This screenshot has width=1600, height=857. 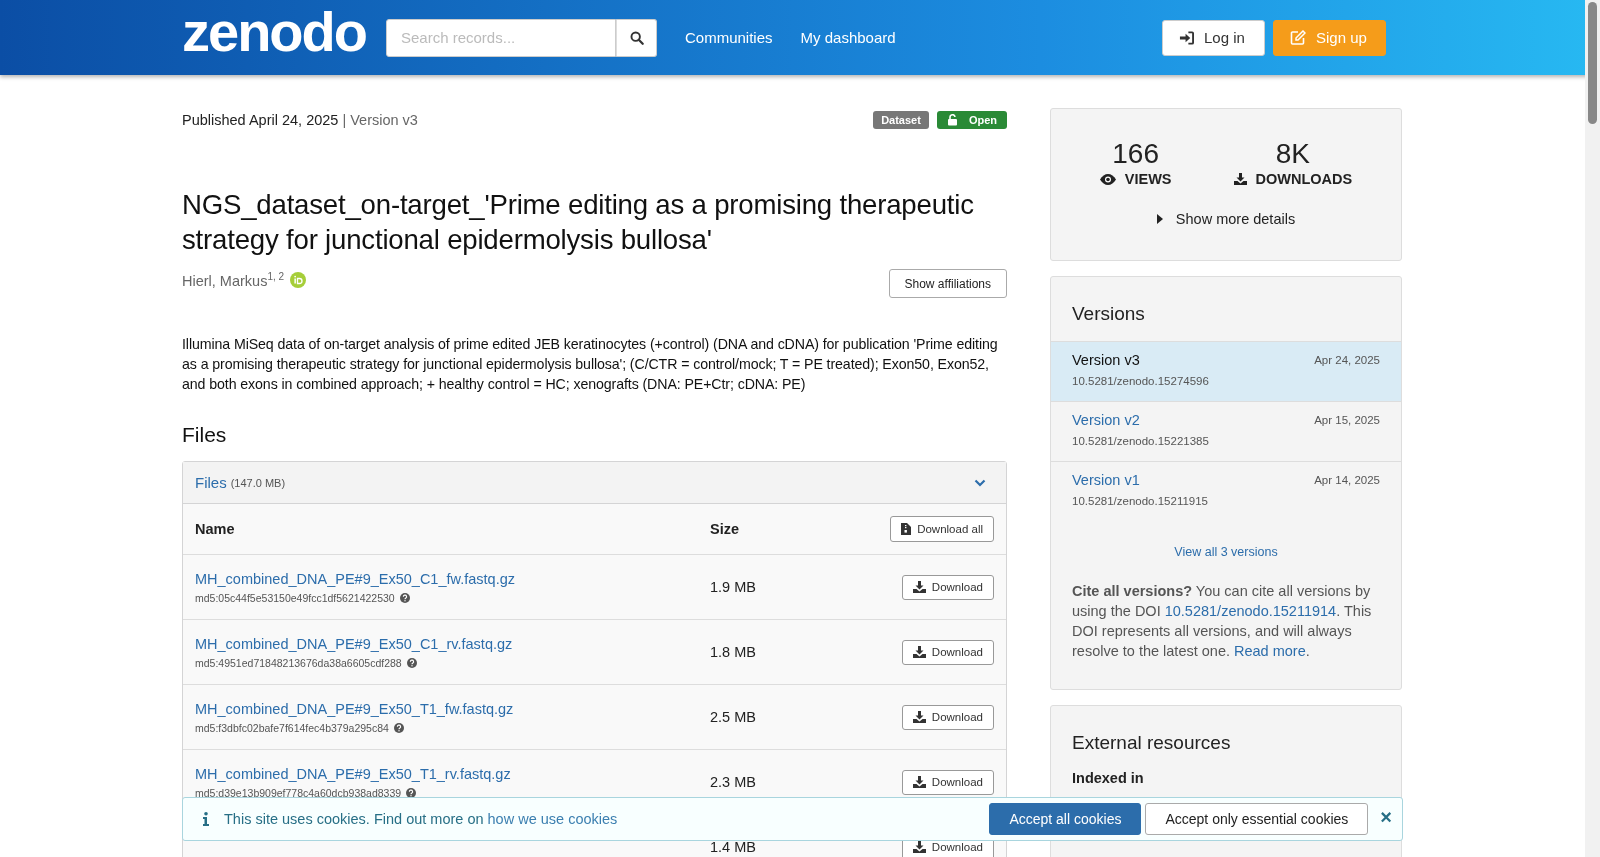 What do you see at coordinates (215, 529) in the screenshot?
I see `column-header: Name` at bounding box center [215, 529].